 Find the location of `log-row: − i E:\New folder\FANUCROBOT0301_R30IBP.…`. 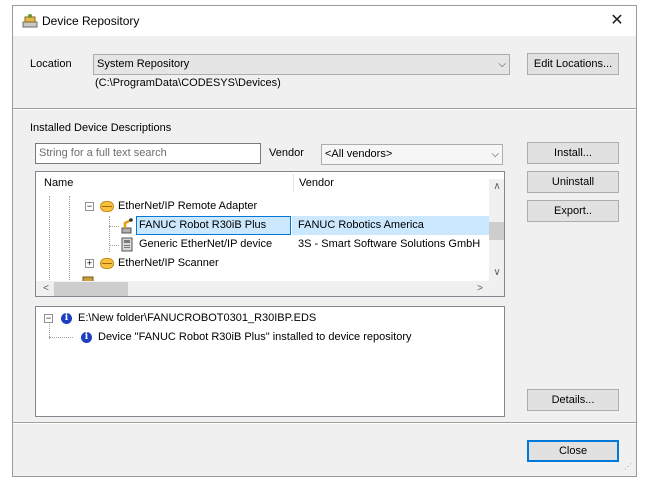

log-row: − i E:\New folder\FANUCROBOT0301_R30IBP.… is located at coordinates (266, 318).